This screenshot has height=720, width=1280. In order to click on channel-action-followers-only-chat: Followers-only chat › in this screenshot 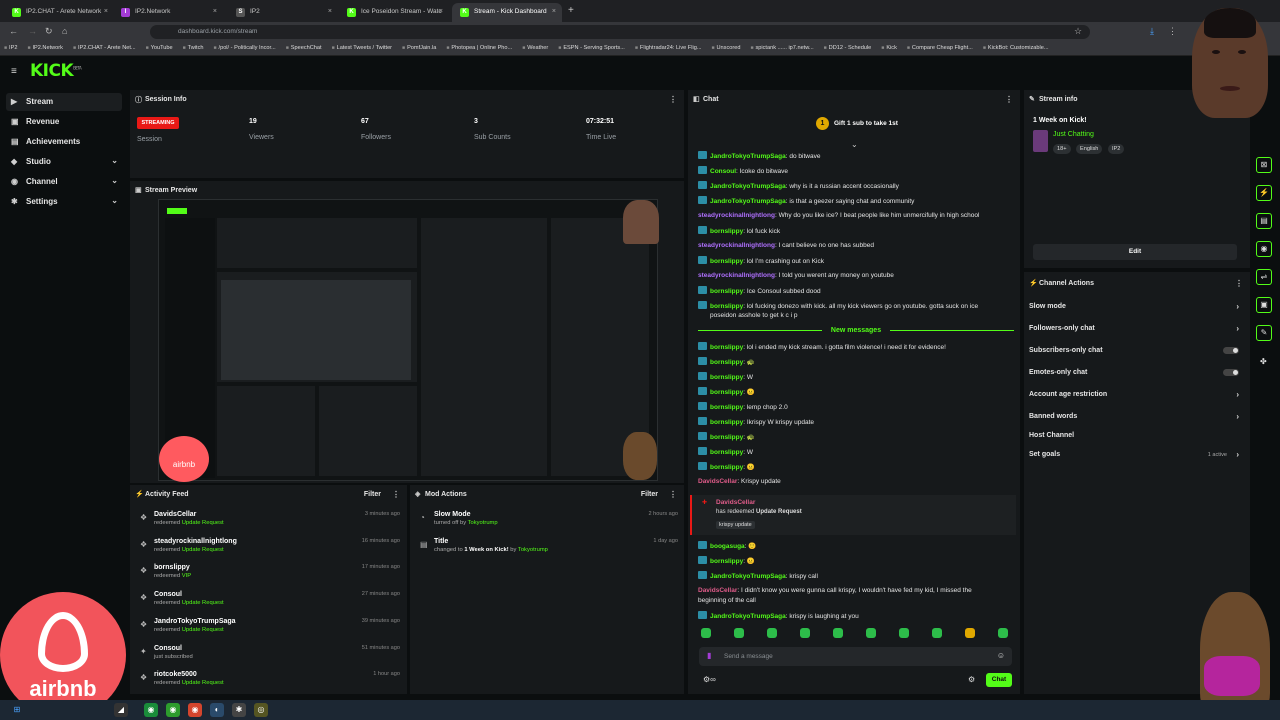, I will do `click(1134, 328)`.